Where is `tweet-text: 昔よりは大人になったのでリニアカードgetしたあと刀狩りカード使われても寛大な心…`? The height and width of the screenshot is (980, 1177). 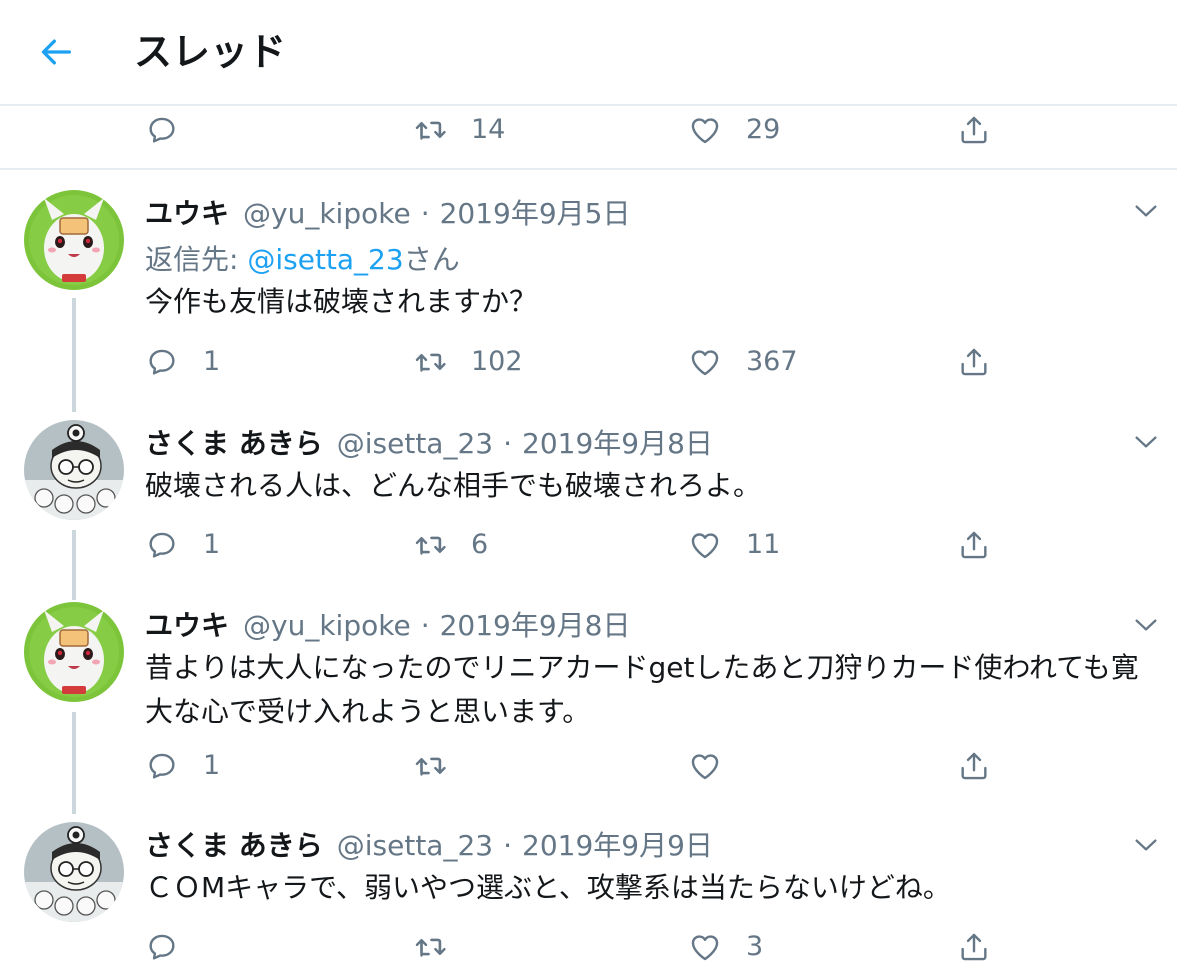
tweet-text: 昔よりは大人になったのでリニアカードgetしたあと刀狩りカード使われても寛大な心… is located at coordinates (642, 689).